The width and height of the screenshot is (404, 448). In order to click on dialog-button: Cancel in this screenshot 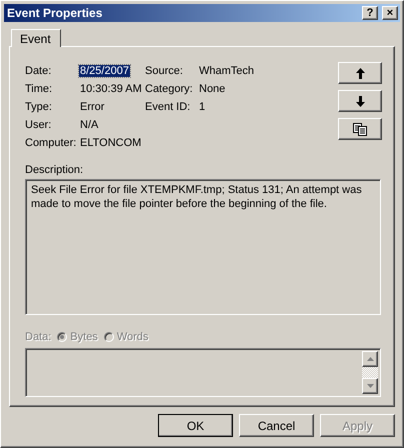, I will do `click(276, 425)`.